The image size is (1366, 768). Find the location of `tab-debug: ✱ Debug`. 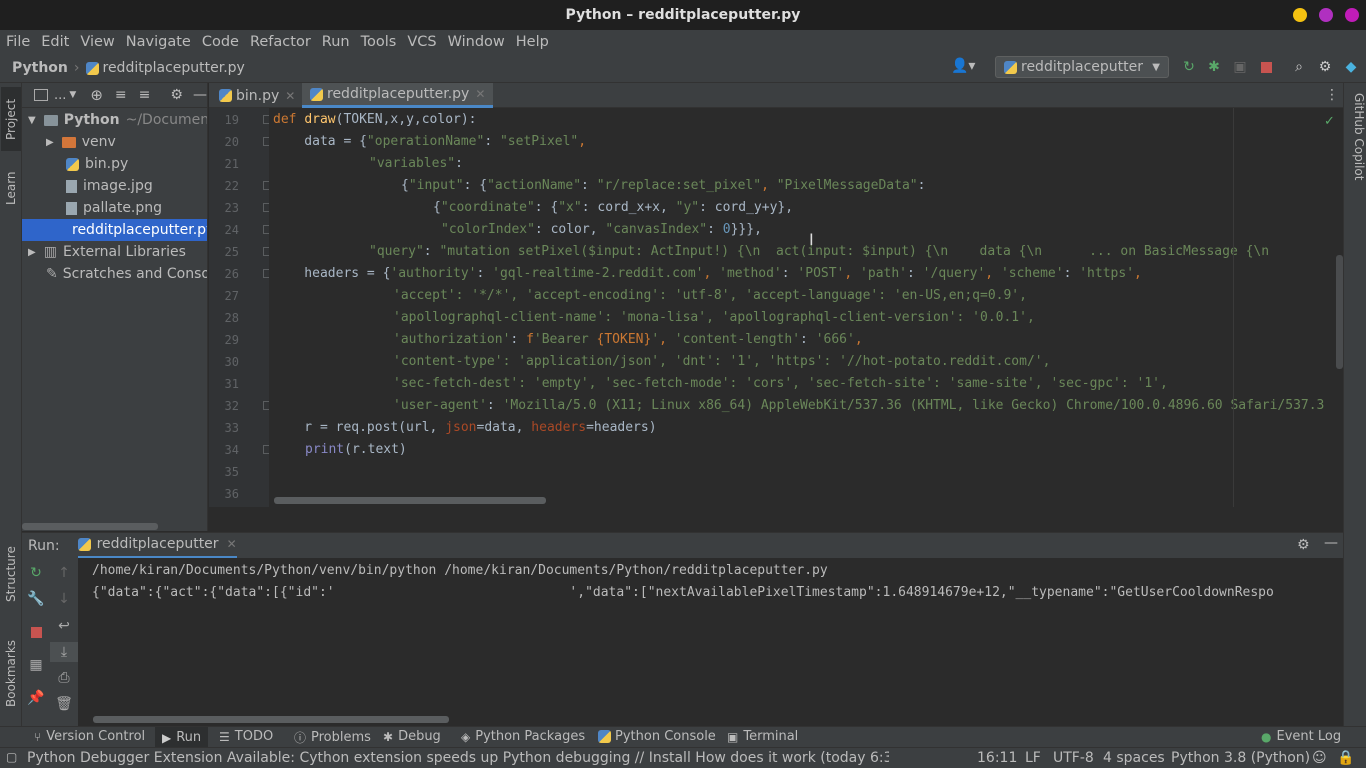

tab-debug: ✱ Debug is located at coordinates (412, 736).